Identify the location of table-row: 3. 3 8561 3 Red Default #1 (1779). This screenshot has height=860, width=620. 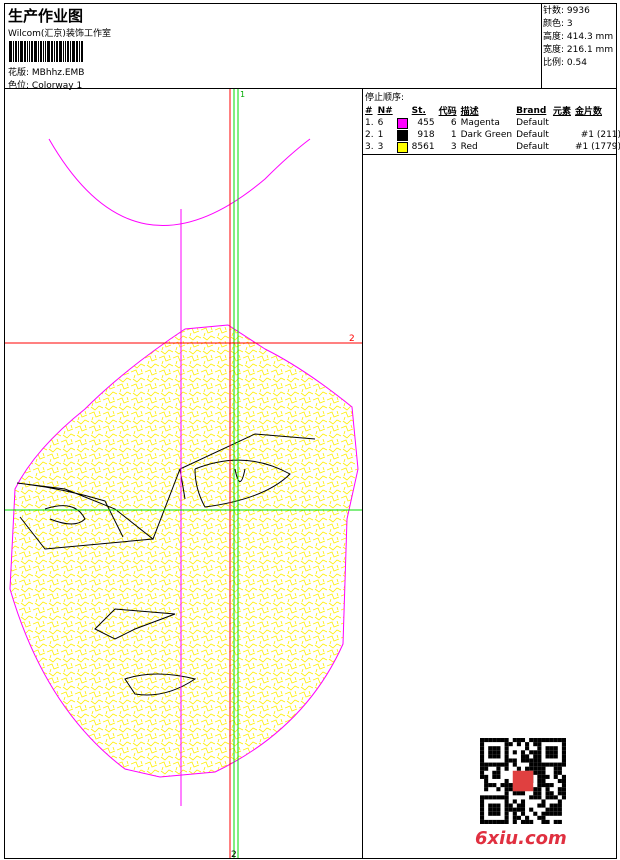
(492, 147).